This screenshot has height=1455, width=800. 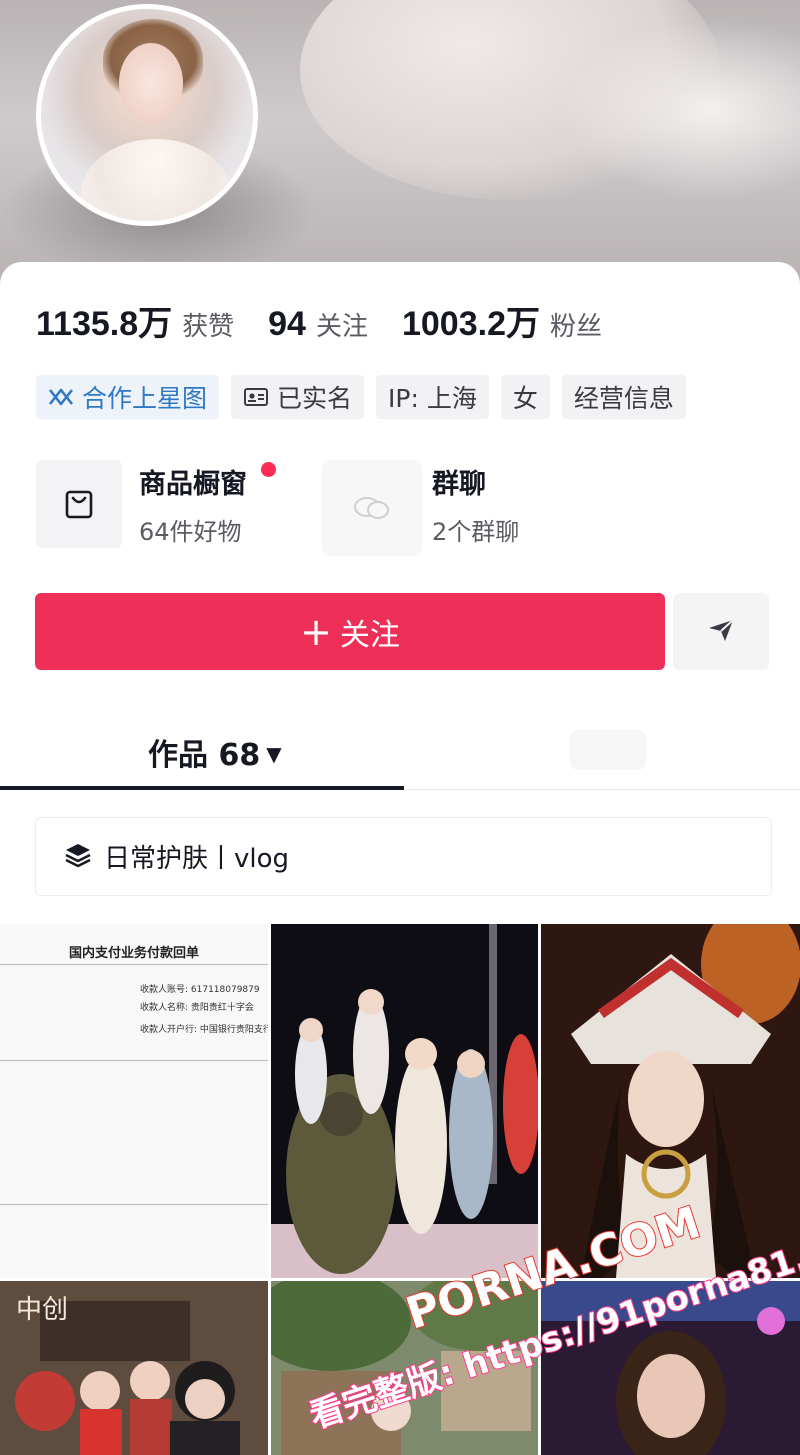 What do you see at coordinates (476, 532) in the screenshot?
I see `group-chat-subtitle: 2个群聊` at bounding box center [476, 532].